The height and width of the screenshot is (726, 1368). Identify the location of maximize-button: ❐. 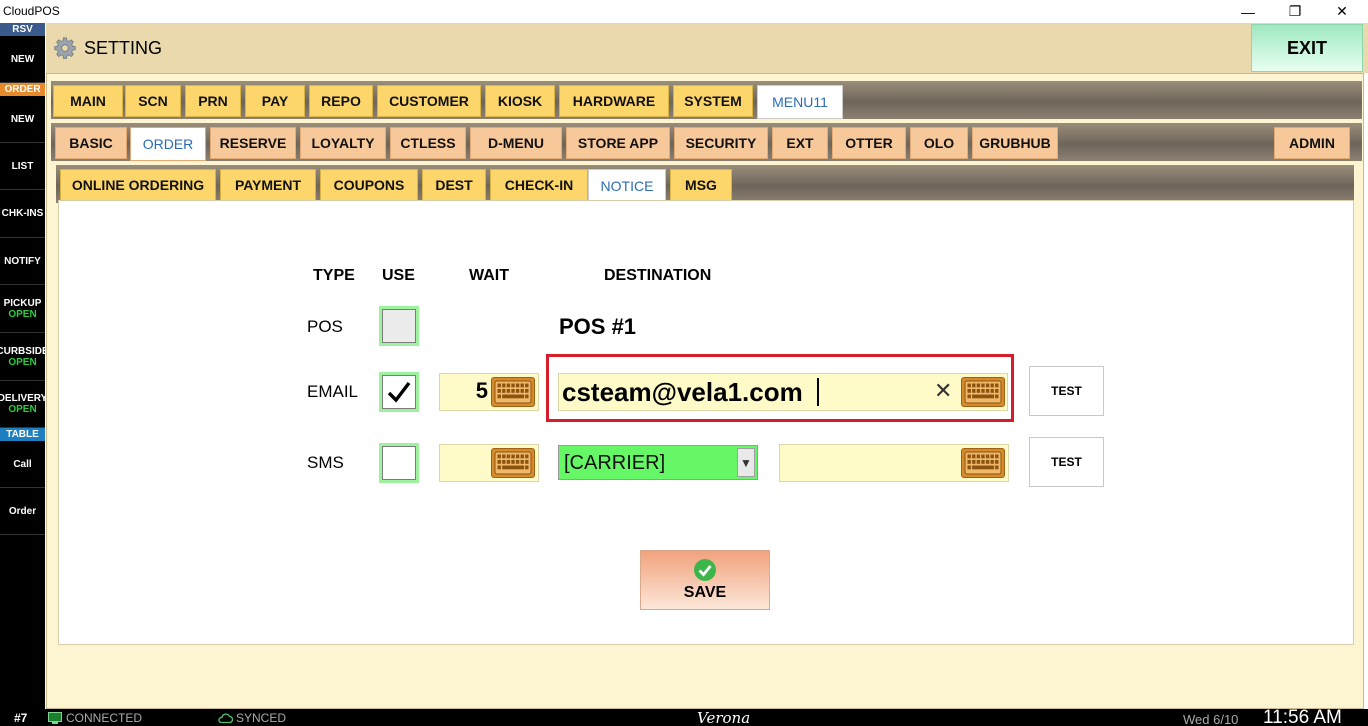
(1295, 11).